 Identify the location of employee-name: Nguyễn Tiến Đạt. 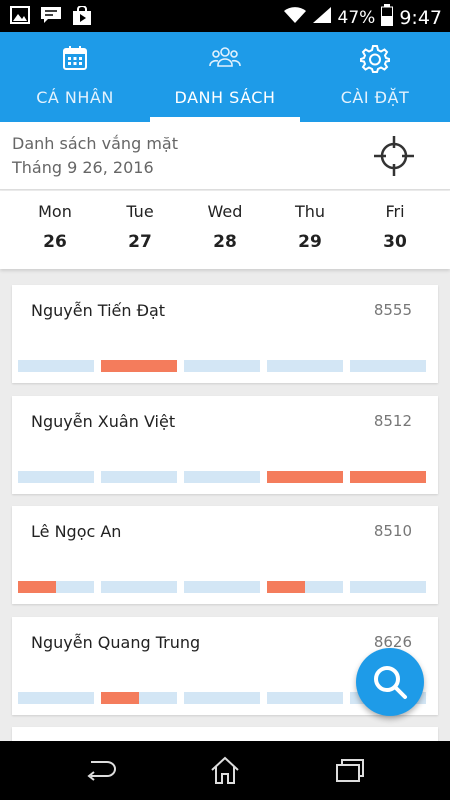
(98, 310).